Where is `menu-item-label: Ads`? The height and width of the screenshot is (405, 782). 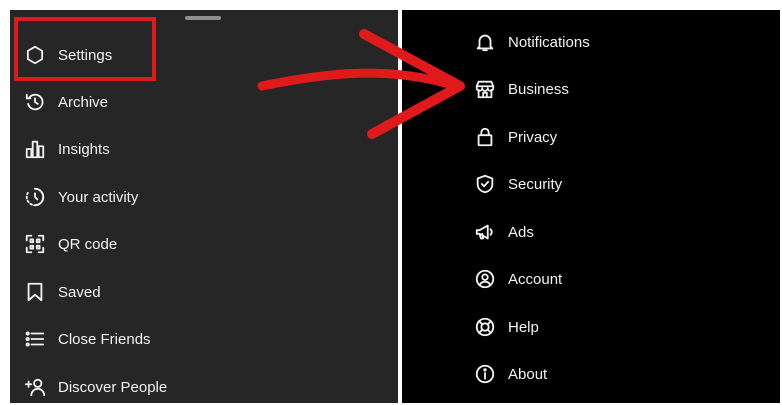
menu-item-label: Ads is located at coordinates (521, 232).